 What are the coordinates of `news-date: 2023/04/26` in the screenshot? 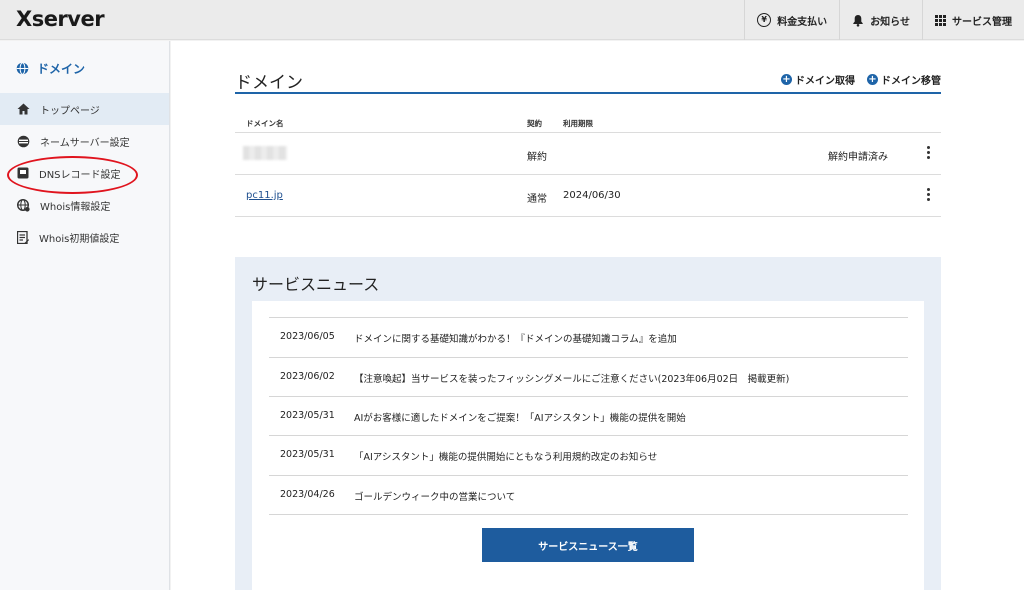 It's located at (307, 494).